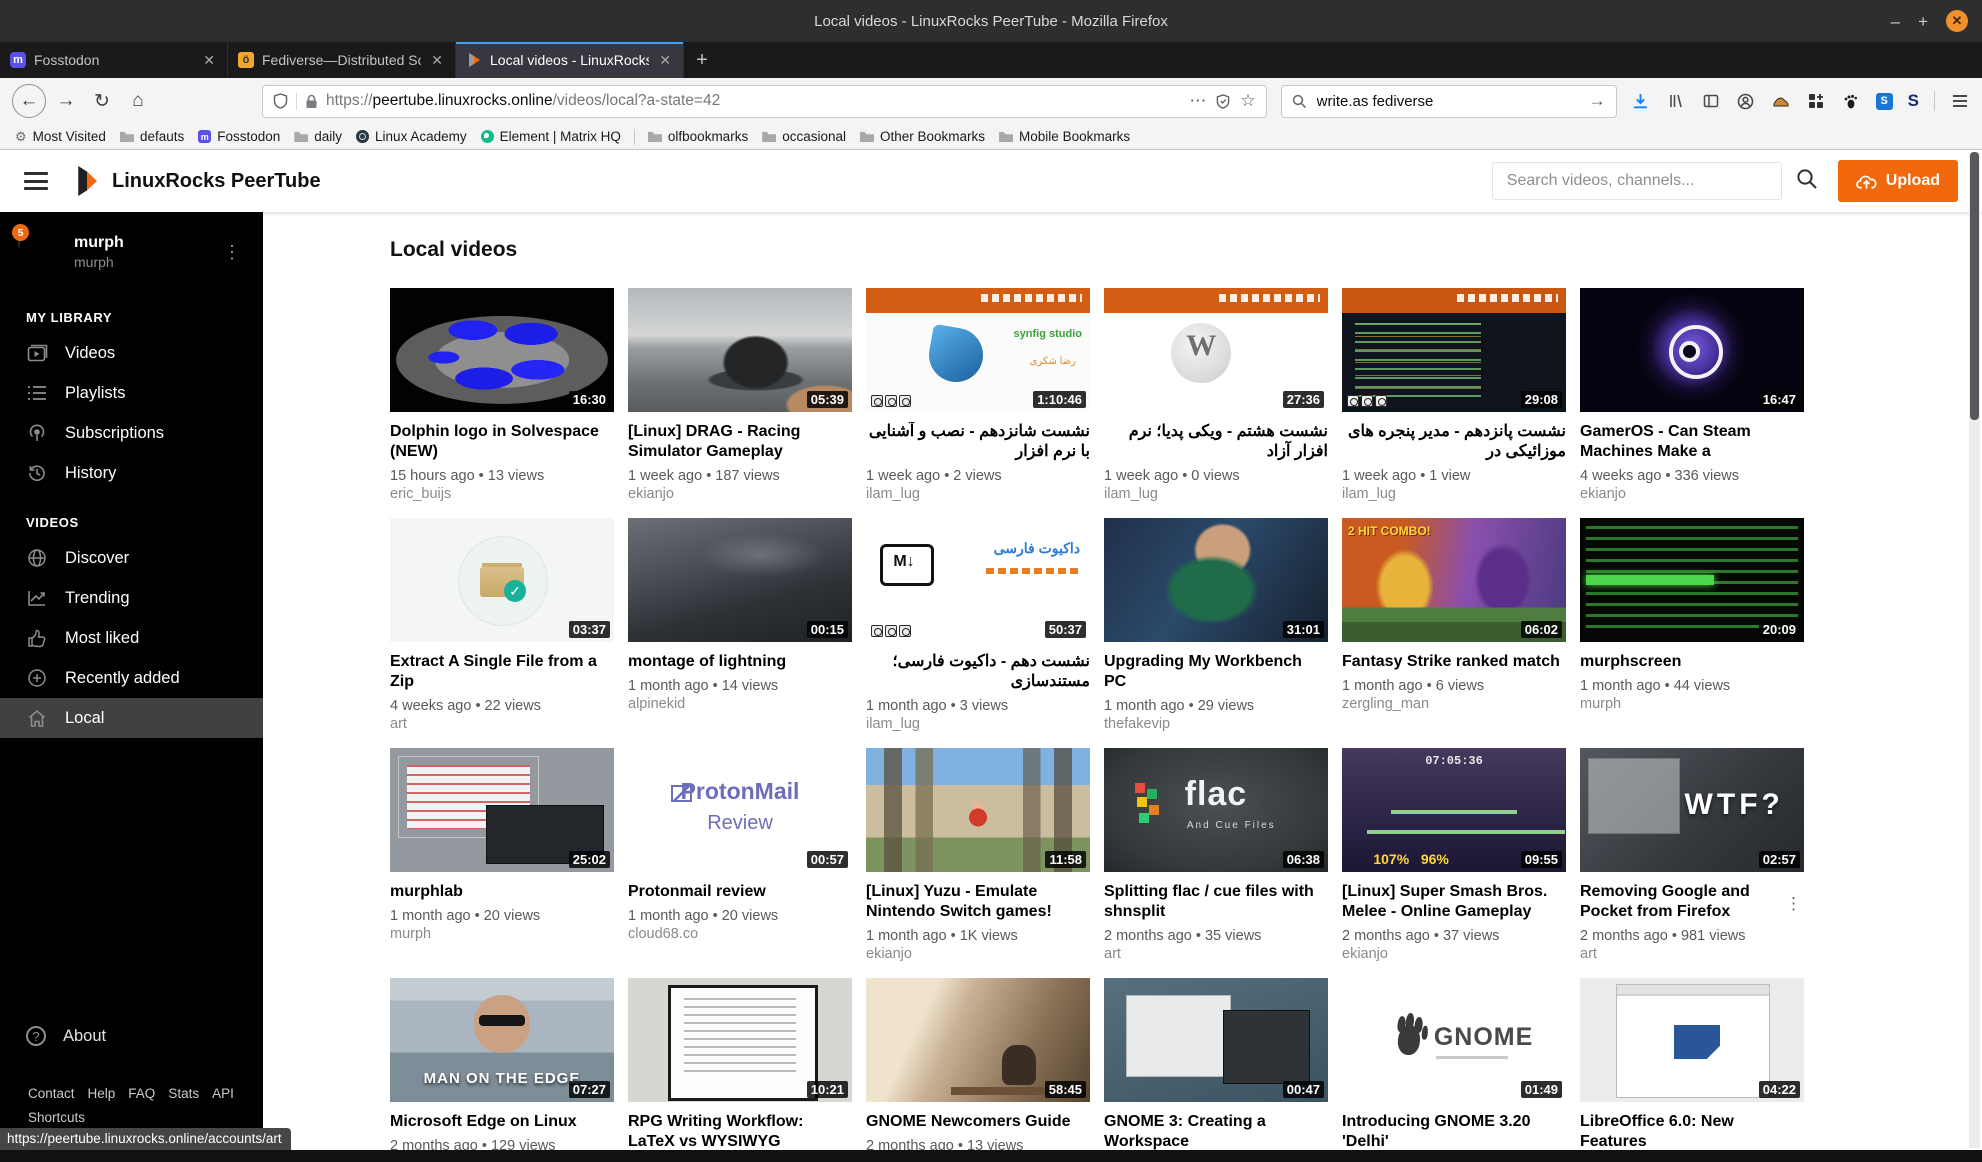 This screenshot has height=1162, width=1982. What do you see at coordinates (702, 60) in the screenshot?
I see `new-tab-button: +` at bounding box center [702, 60].